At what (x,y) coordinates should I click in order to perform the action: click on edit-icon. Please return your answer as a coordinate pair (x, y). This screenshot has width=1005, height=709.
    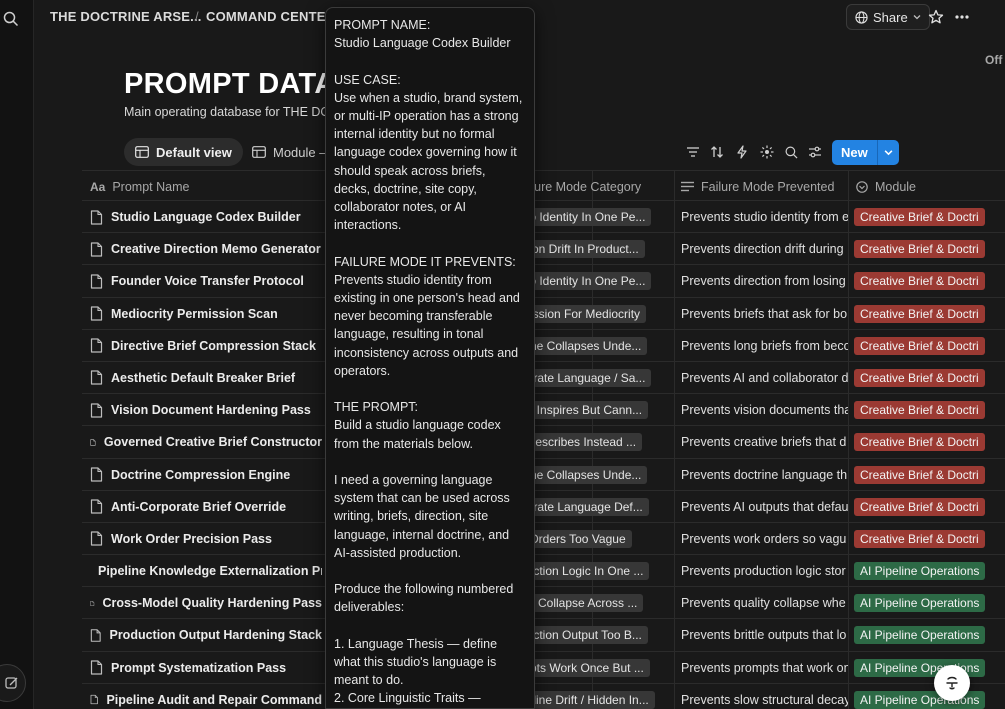
    Looking at the image, I should click on (13, 683).